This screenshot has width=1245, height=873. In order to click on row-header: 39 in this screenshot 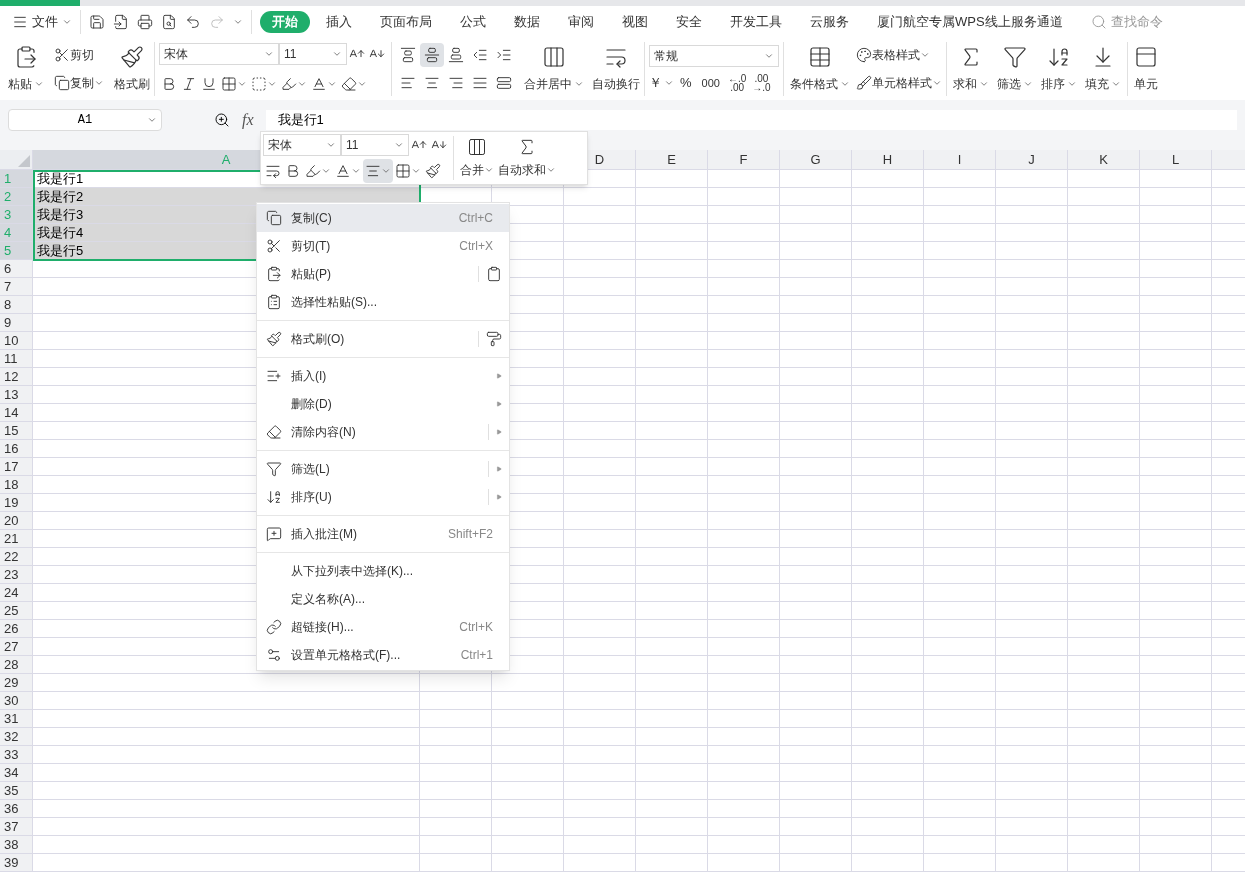, I will do `click(16, 863)`.